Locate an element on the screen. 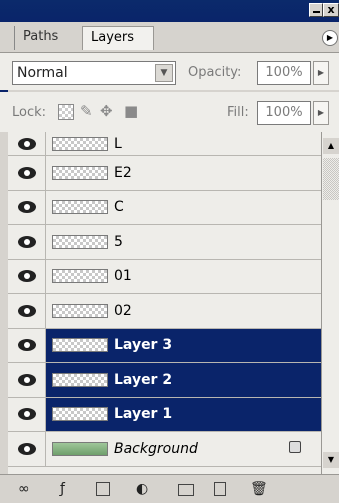  layer-row-background: Background is located at coordinates (164, 449).